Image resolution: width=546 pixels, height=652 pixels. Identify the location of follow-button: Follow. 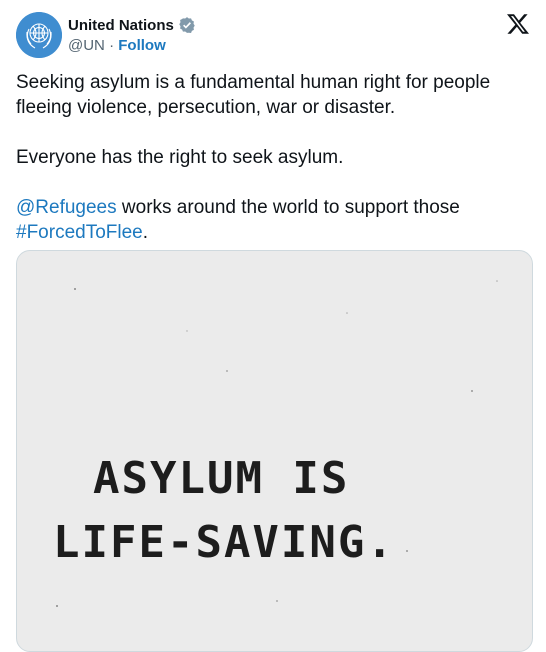
(142, 45).